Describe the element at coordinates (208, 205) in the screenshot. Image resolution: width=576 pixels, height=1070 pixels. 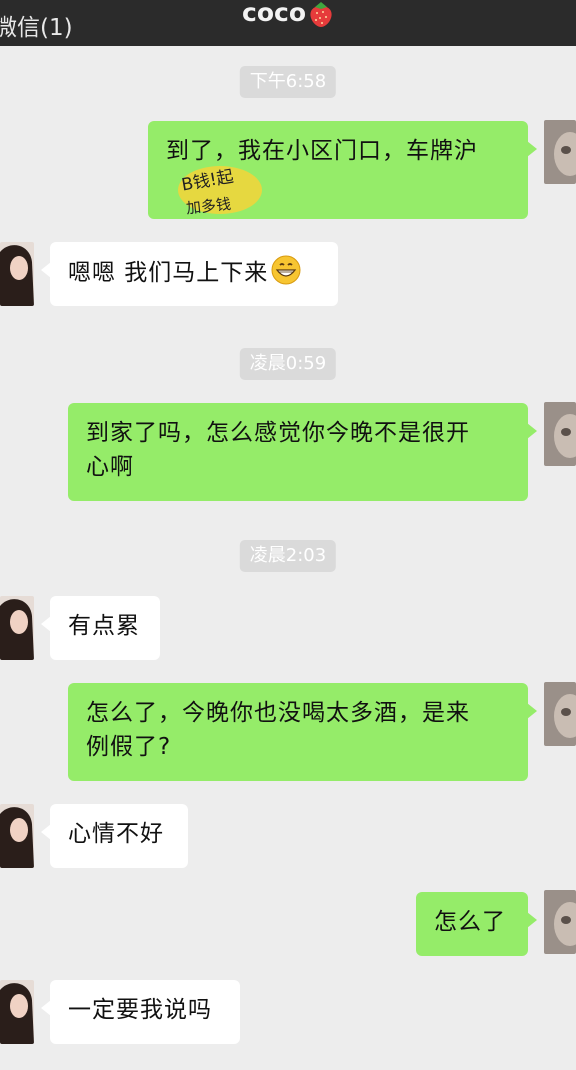
I see `sticker-line-2: 加多钱` at that location.